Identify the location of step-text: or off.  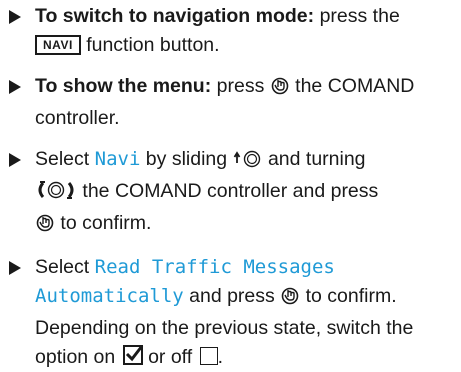
(170, 357).